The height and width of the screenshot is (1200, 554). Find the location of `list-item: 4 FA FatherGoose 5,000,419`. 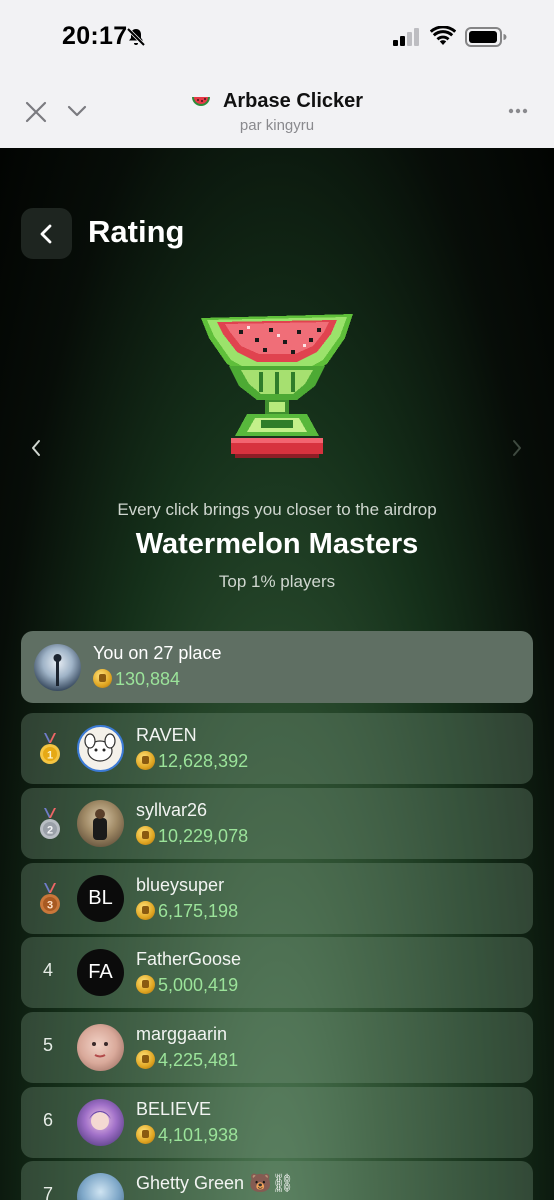

list-item: 4 FA FatherGoose 5,000,419 is located at coordinates (277, 972).